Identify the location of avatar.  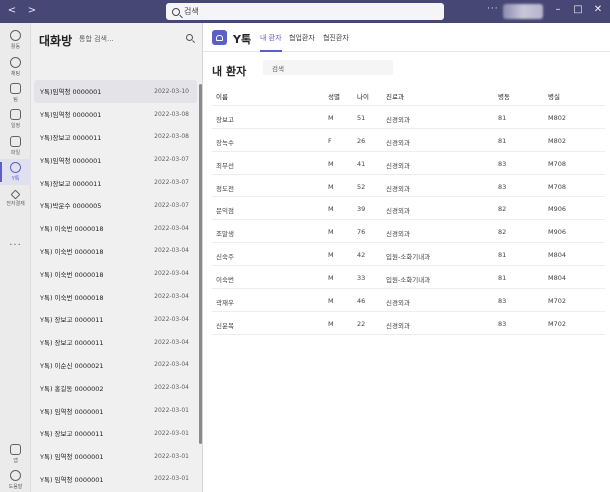
(523, 11).